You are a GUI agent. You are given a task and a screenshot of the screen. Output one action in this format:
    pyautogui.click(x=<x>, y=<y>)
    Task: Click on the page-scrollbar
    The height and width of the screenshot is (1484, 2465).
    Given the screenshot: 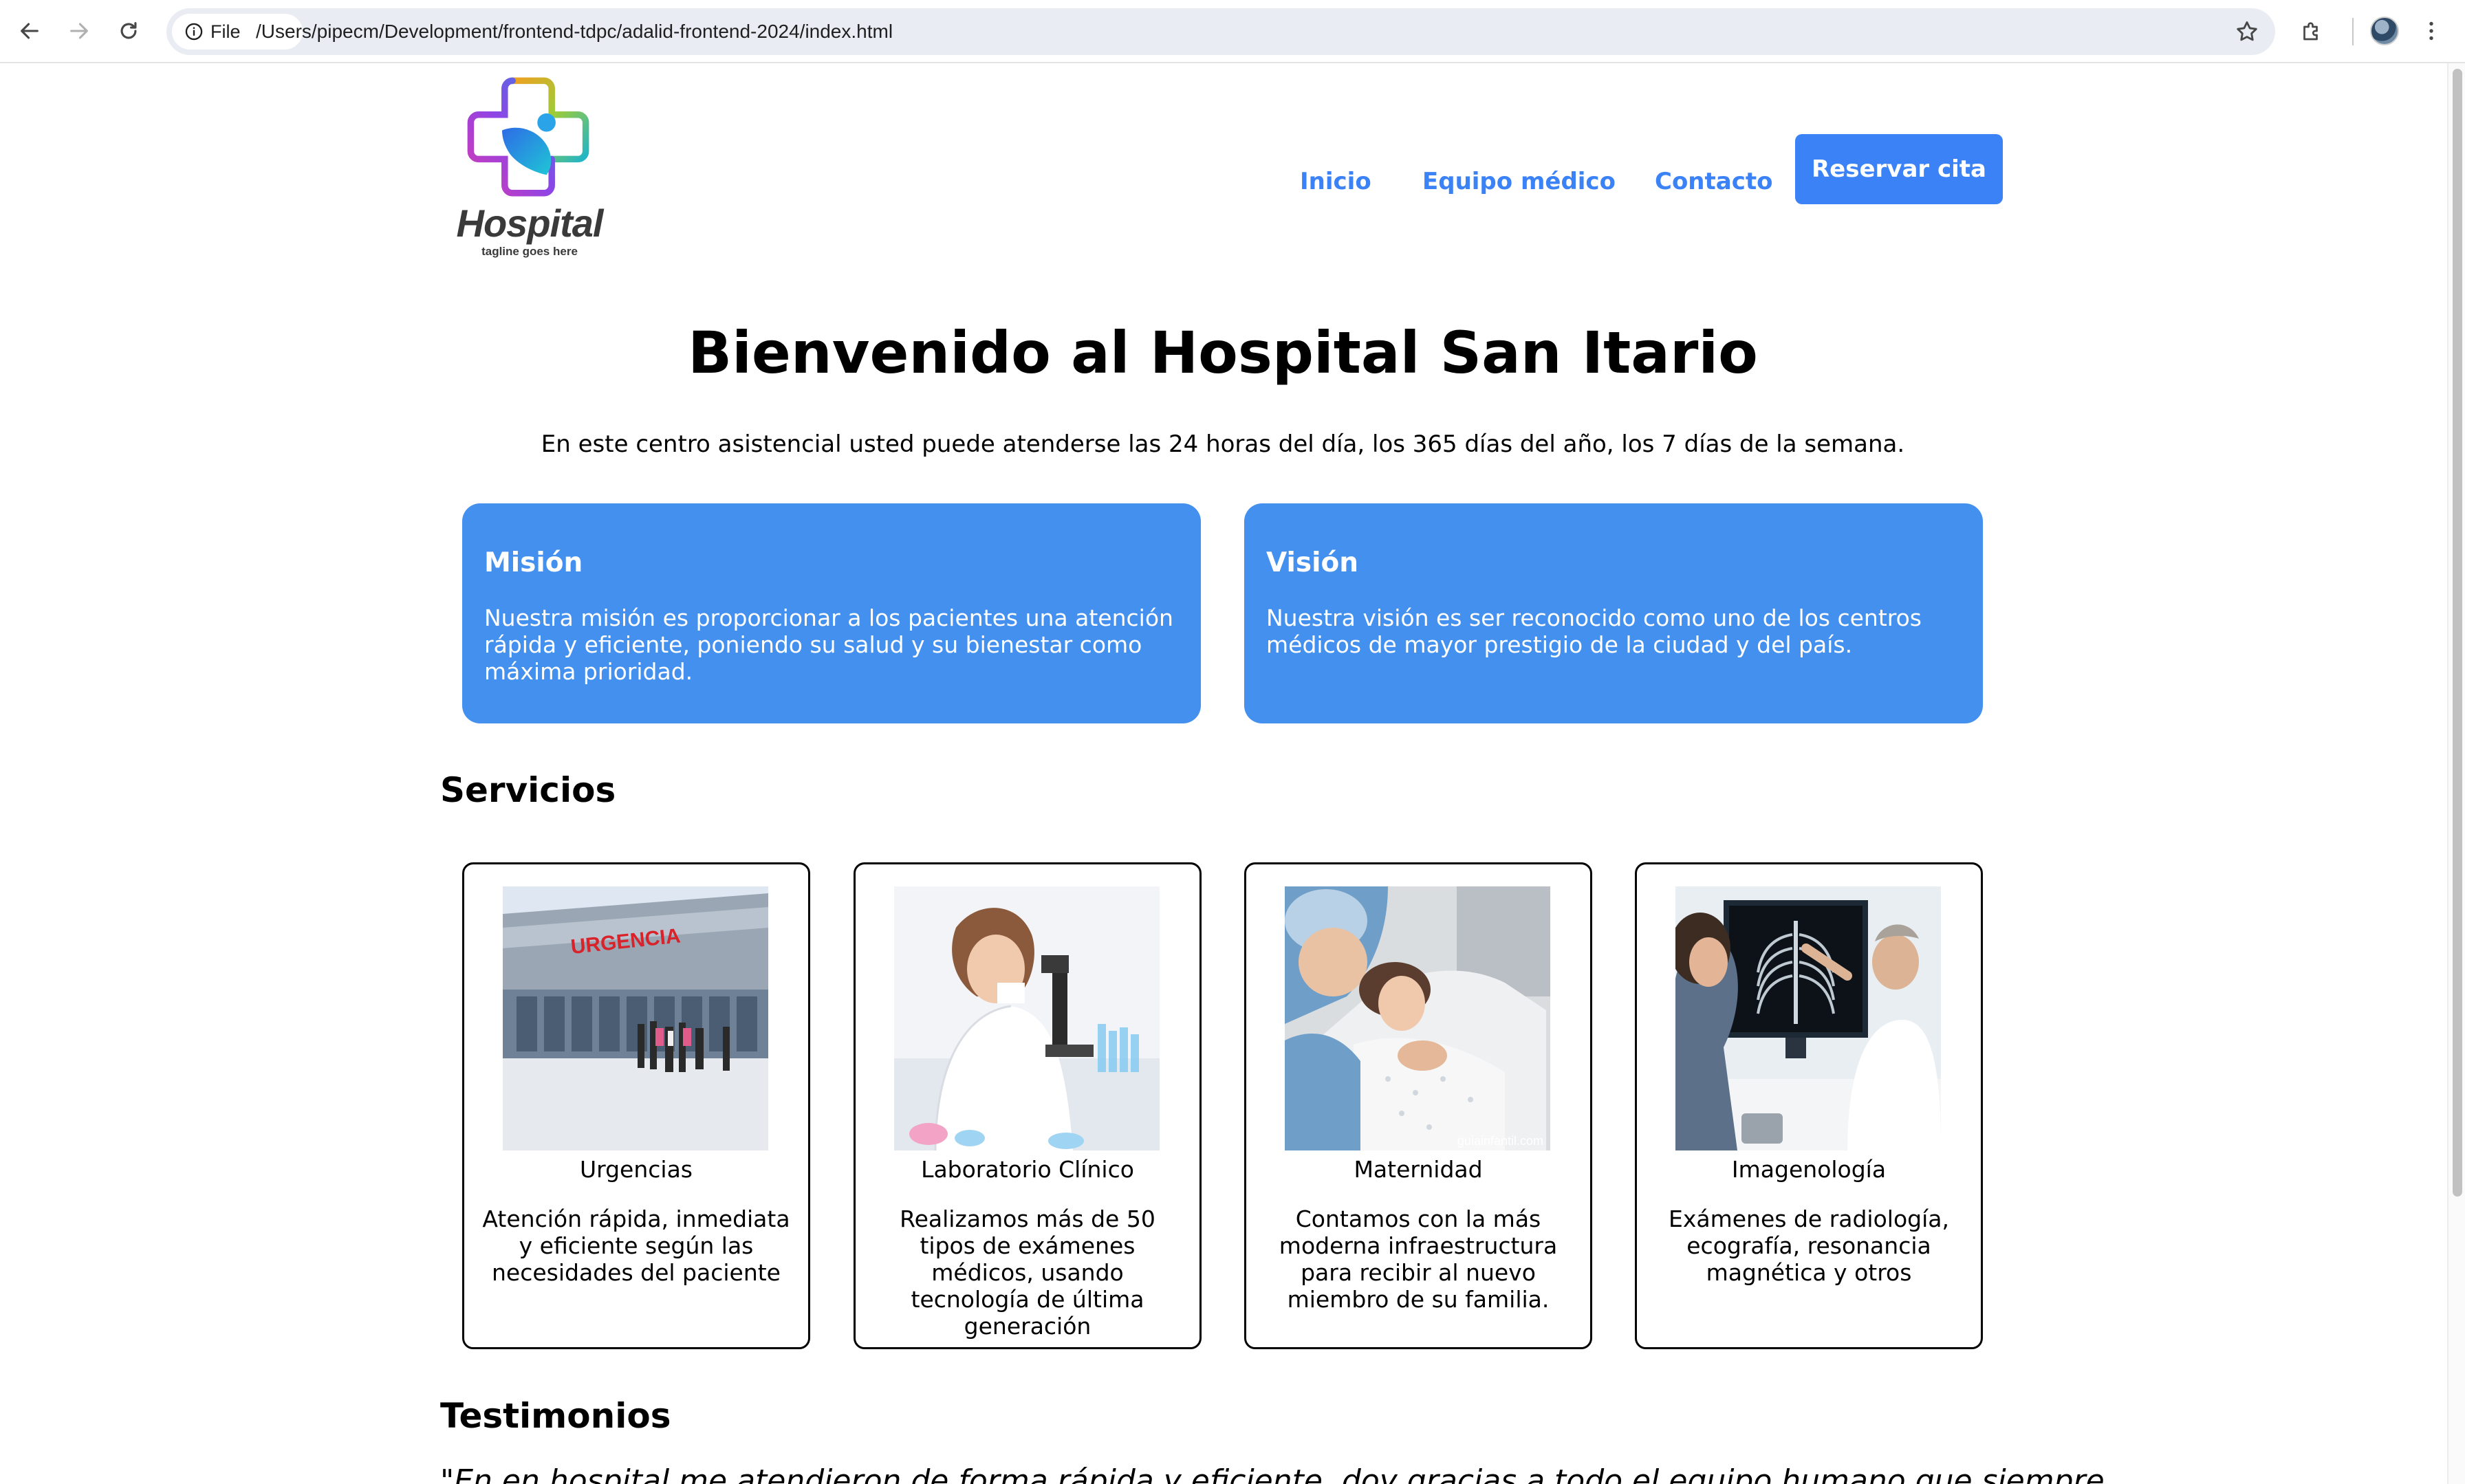 What is the action you would take?
    pyautogui.click(x=2456, y=773)
    